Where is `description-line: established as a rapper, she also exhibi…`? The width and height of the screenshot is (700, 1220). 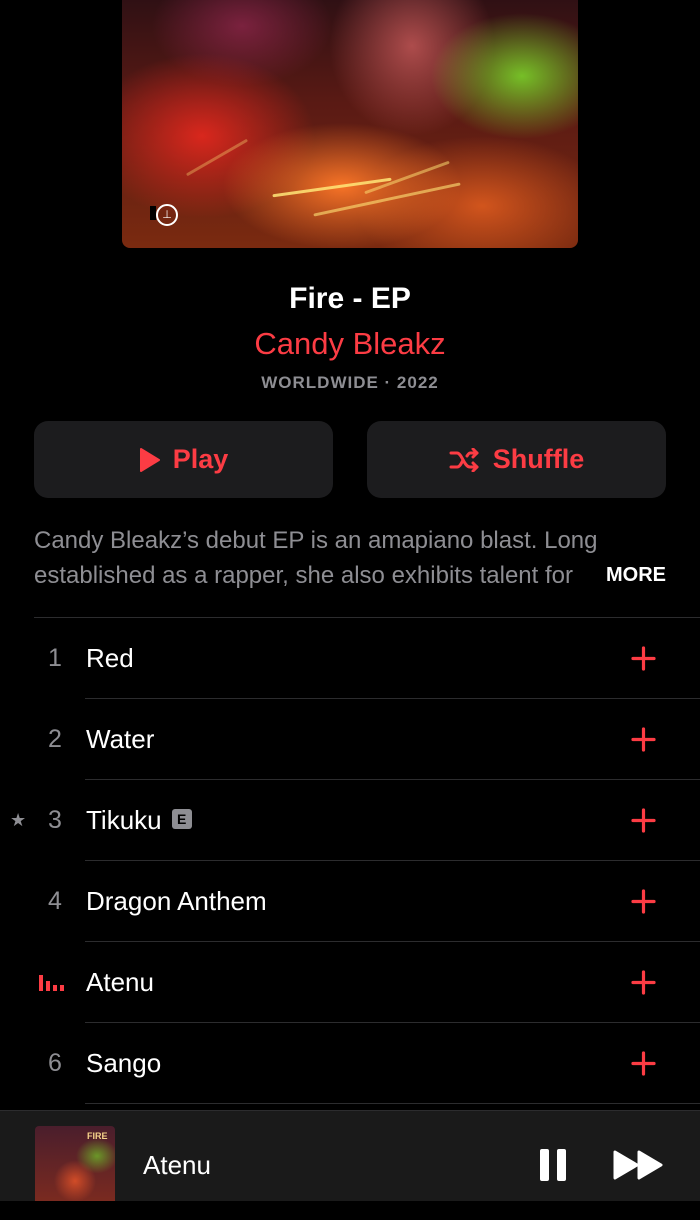
description-line: established as a rapper, she also exhibi… is located at coordinates (303, 575).